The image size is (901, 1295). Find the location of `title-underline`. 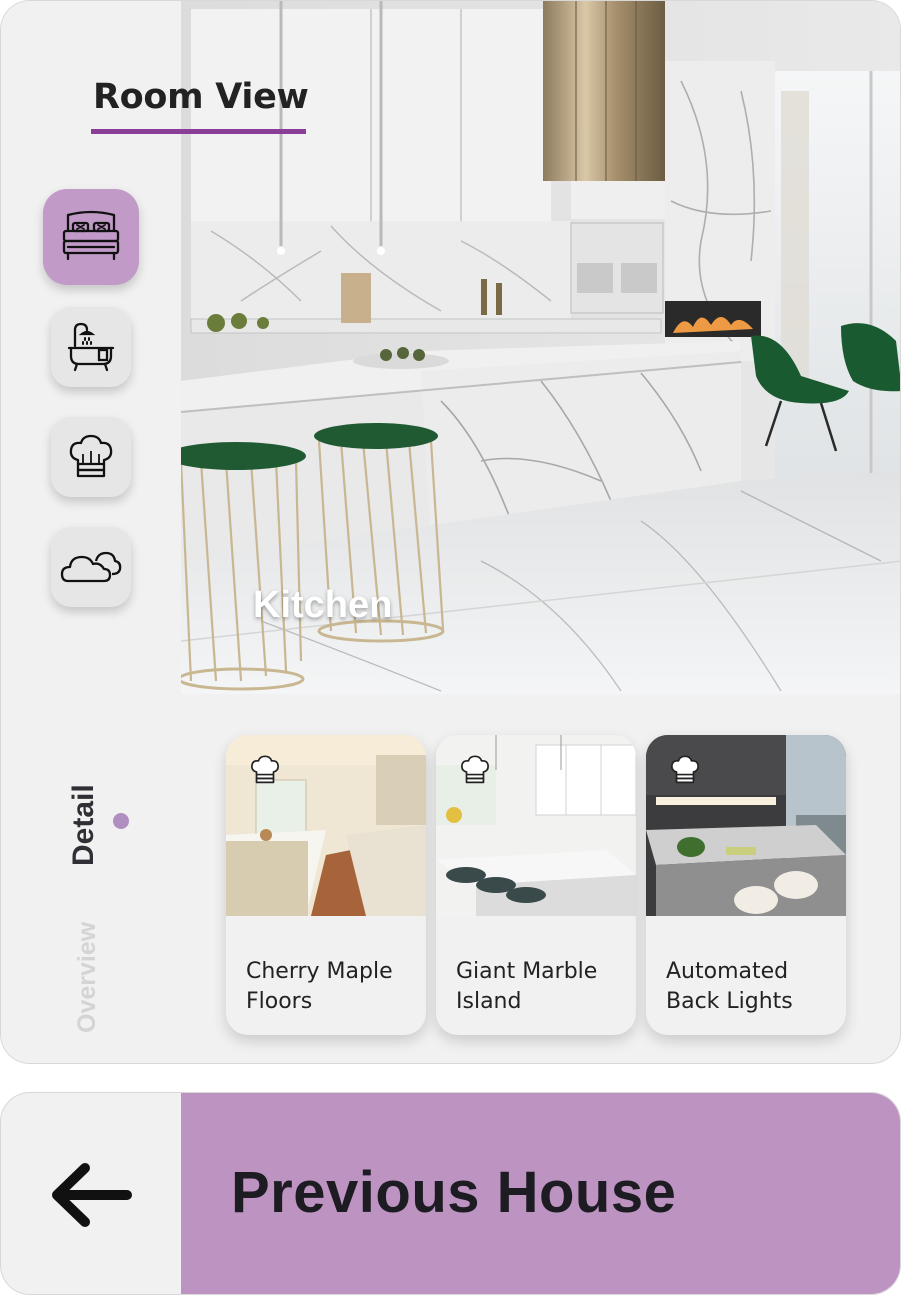

title-underline is located at coordinates (198, 131).